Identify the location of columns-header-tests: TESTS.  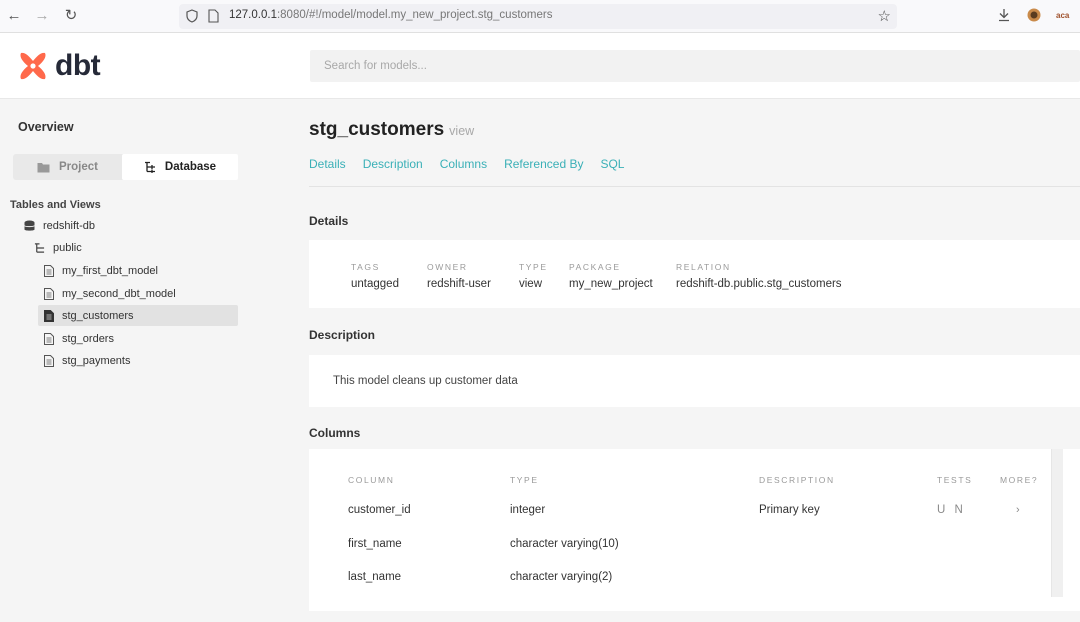
(955, 480).